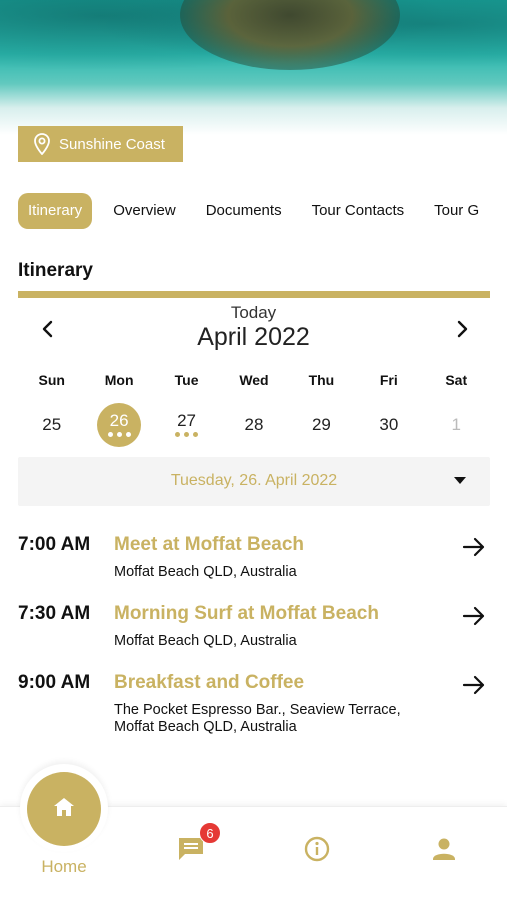 The width and height of the screenshot is (507, 900). I want to click on event-time: 7:00 AM, so click(54, 544).